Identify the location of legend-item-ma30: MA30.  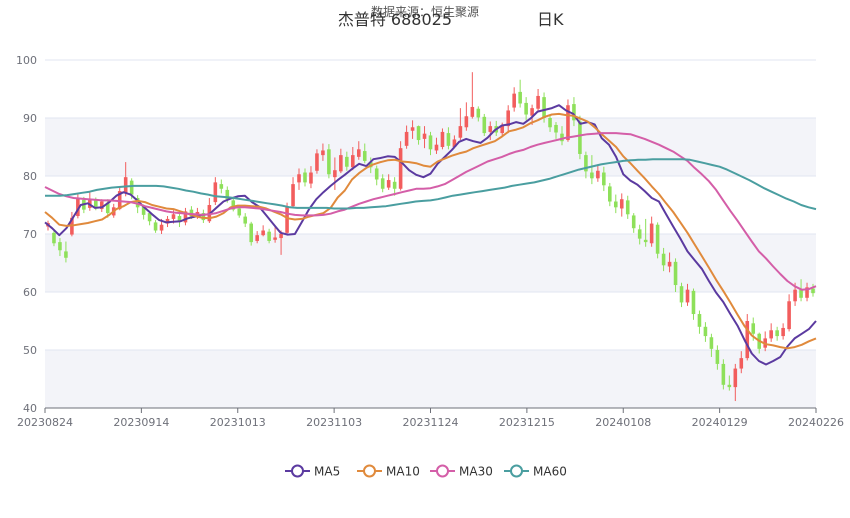
(461, 471).